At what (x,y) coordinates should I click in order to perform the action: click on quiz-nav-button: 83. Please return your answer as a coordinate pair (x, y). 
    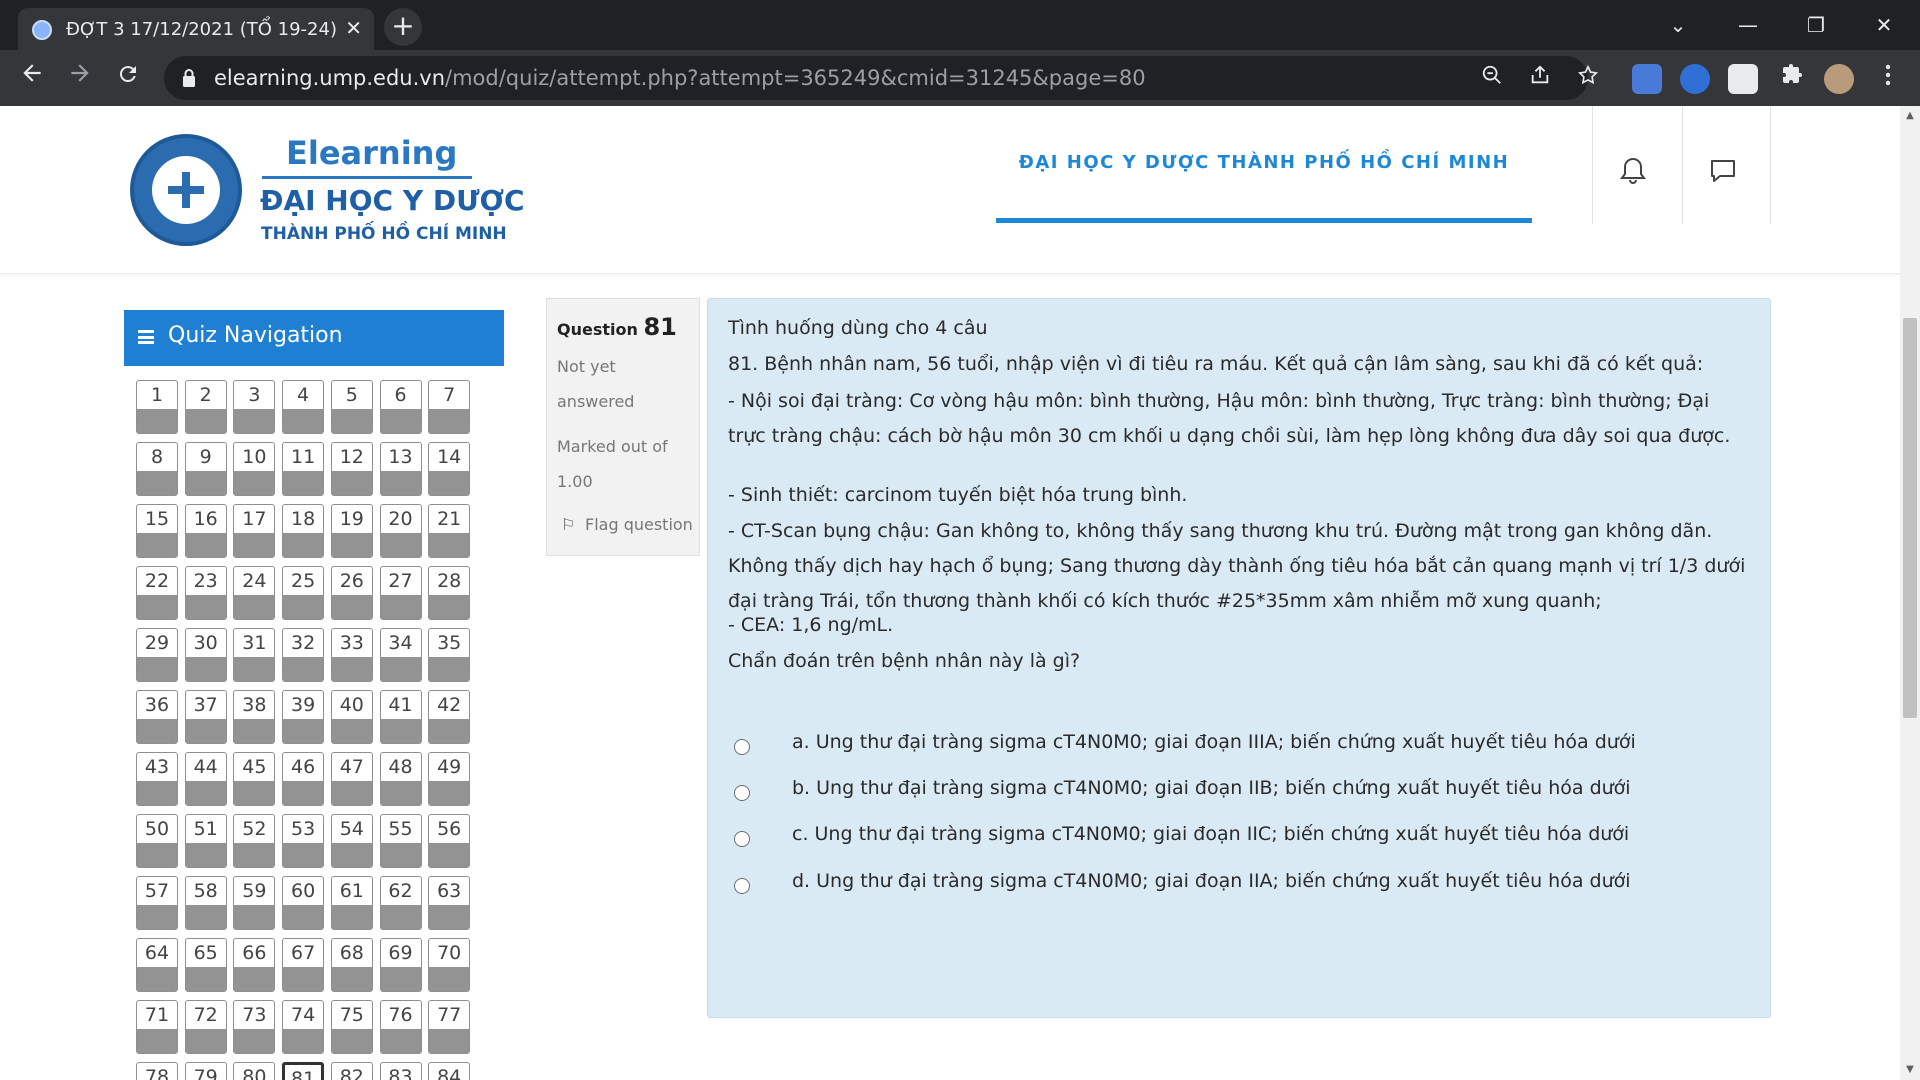
    Looking at the image, I should click on (400, 1071).